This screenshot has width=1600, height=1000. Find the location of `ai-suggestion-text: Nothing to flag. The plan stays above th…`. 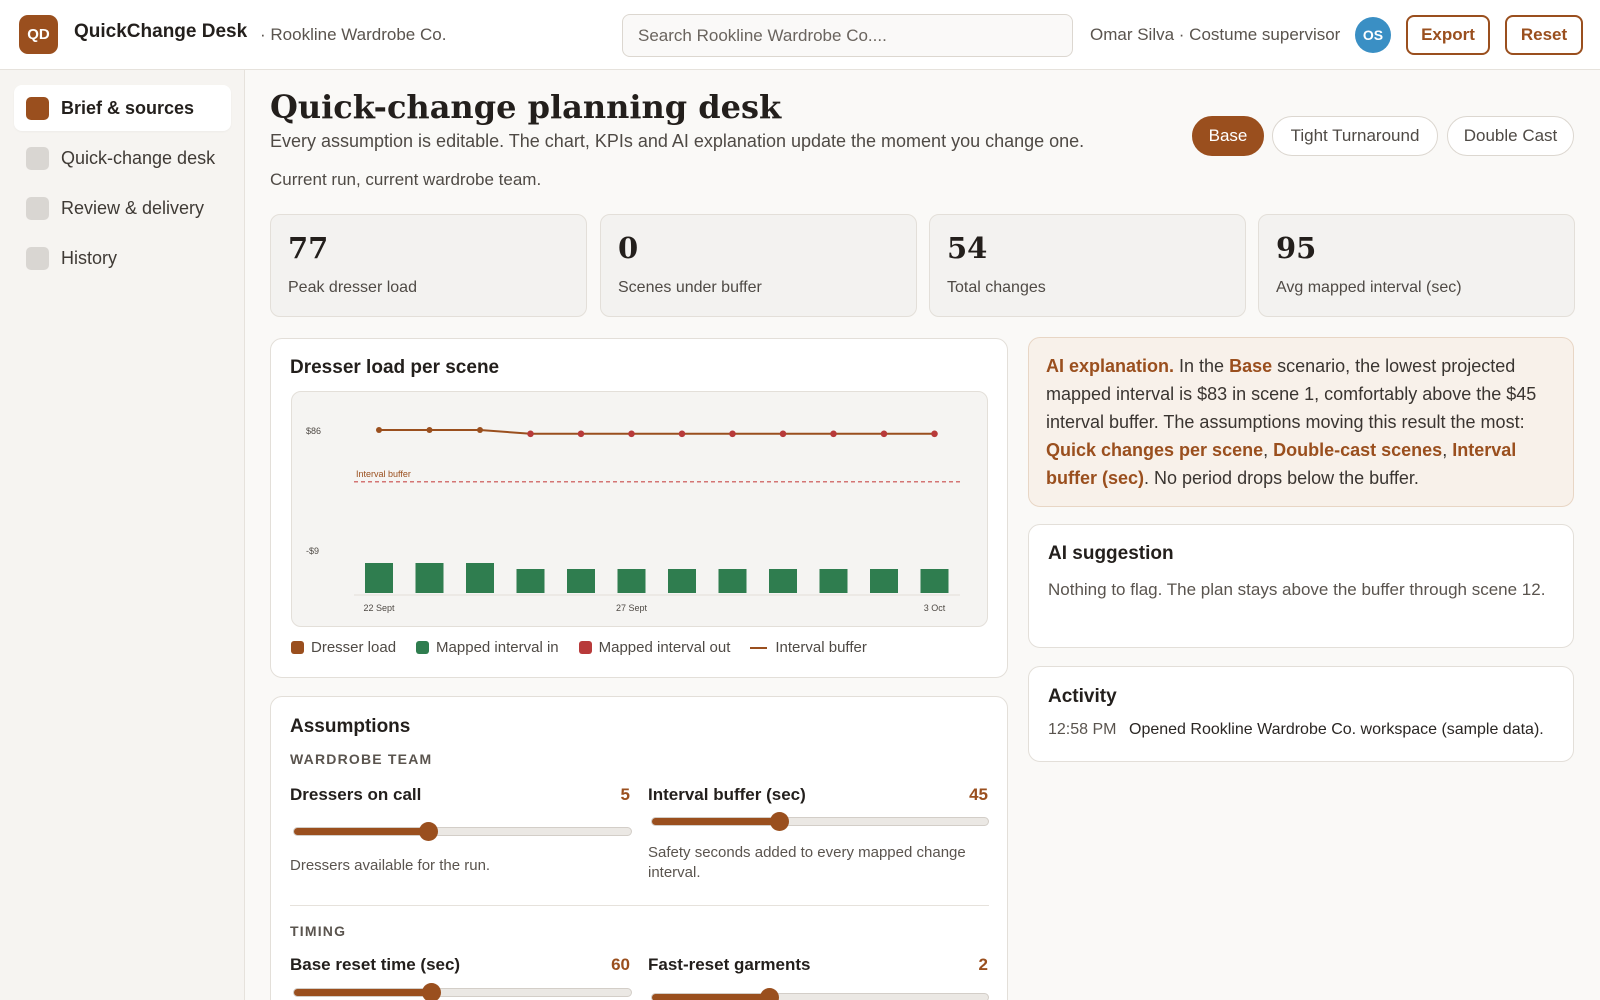

ai-suggestion-text: Nothing to flag. The plan stays above th… is located at coordinates (1297, 589).